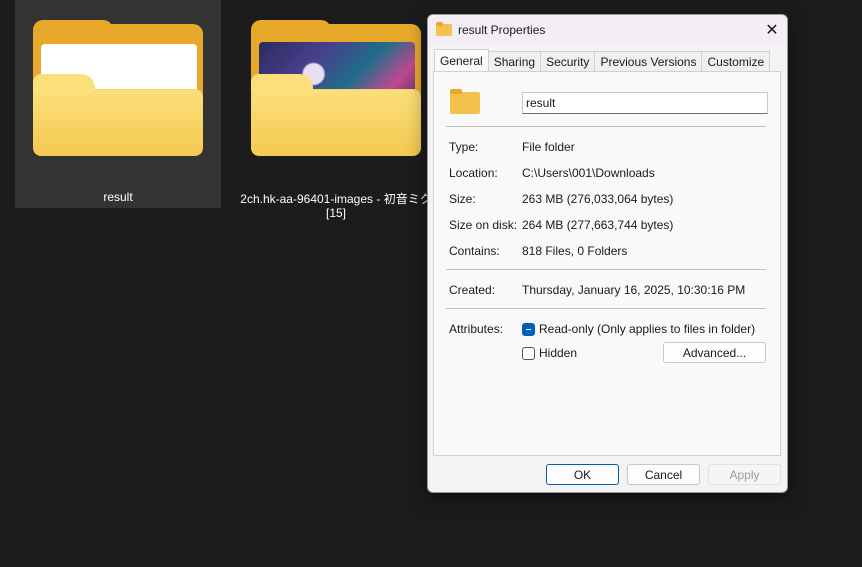 This screenshot has height=567, width=862. Describe the element at coordinates (645, 103) in the screenshot. I see `folder-name-input` at that location.